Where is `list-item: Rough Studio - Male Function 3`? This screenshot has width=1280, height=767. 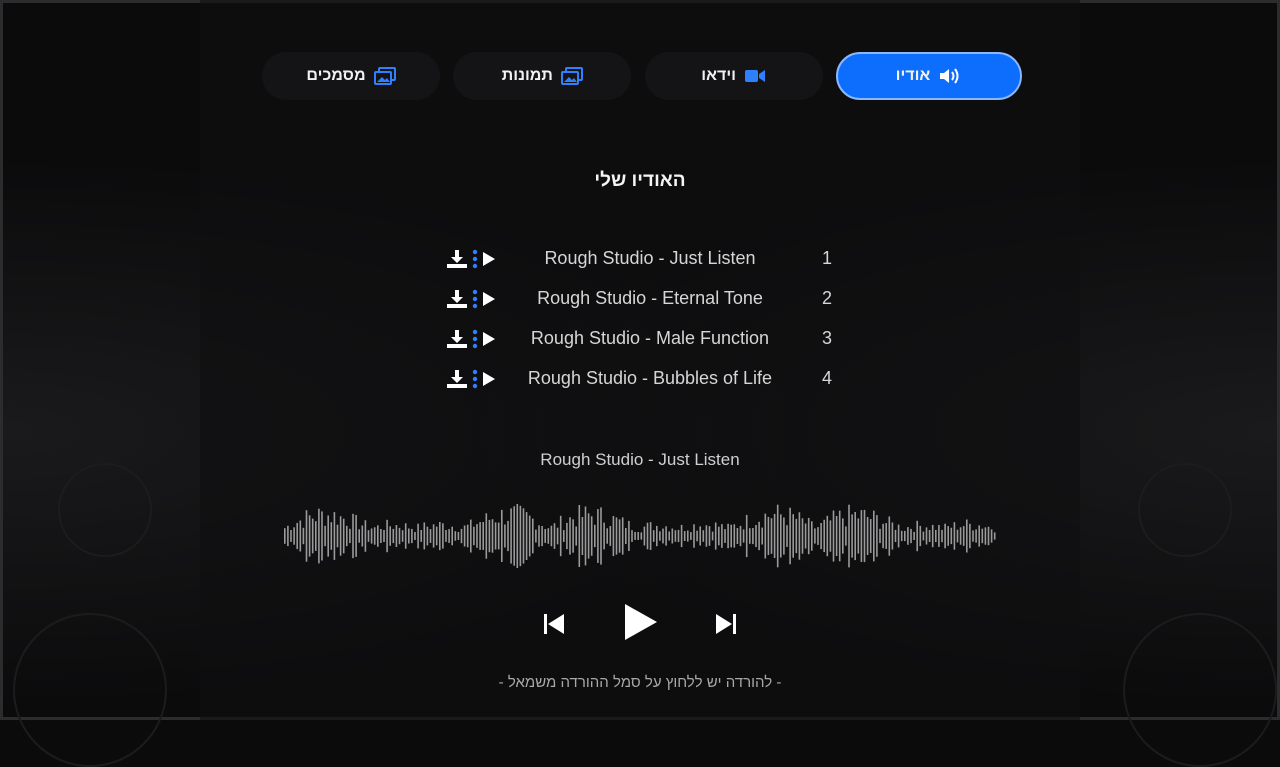
list-item: Rough Studio - Male Function 3 is located at coordinates (640, 339).